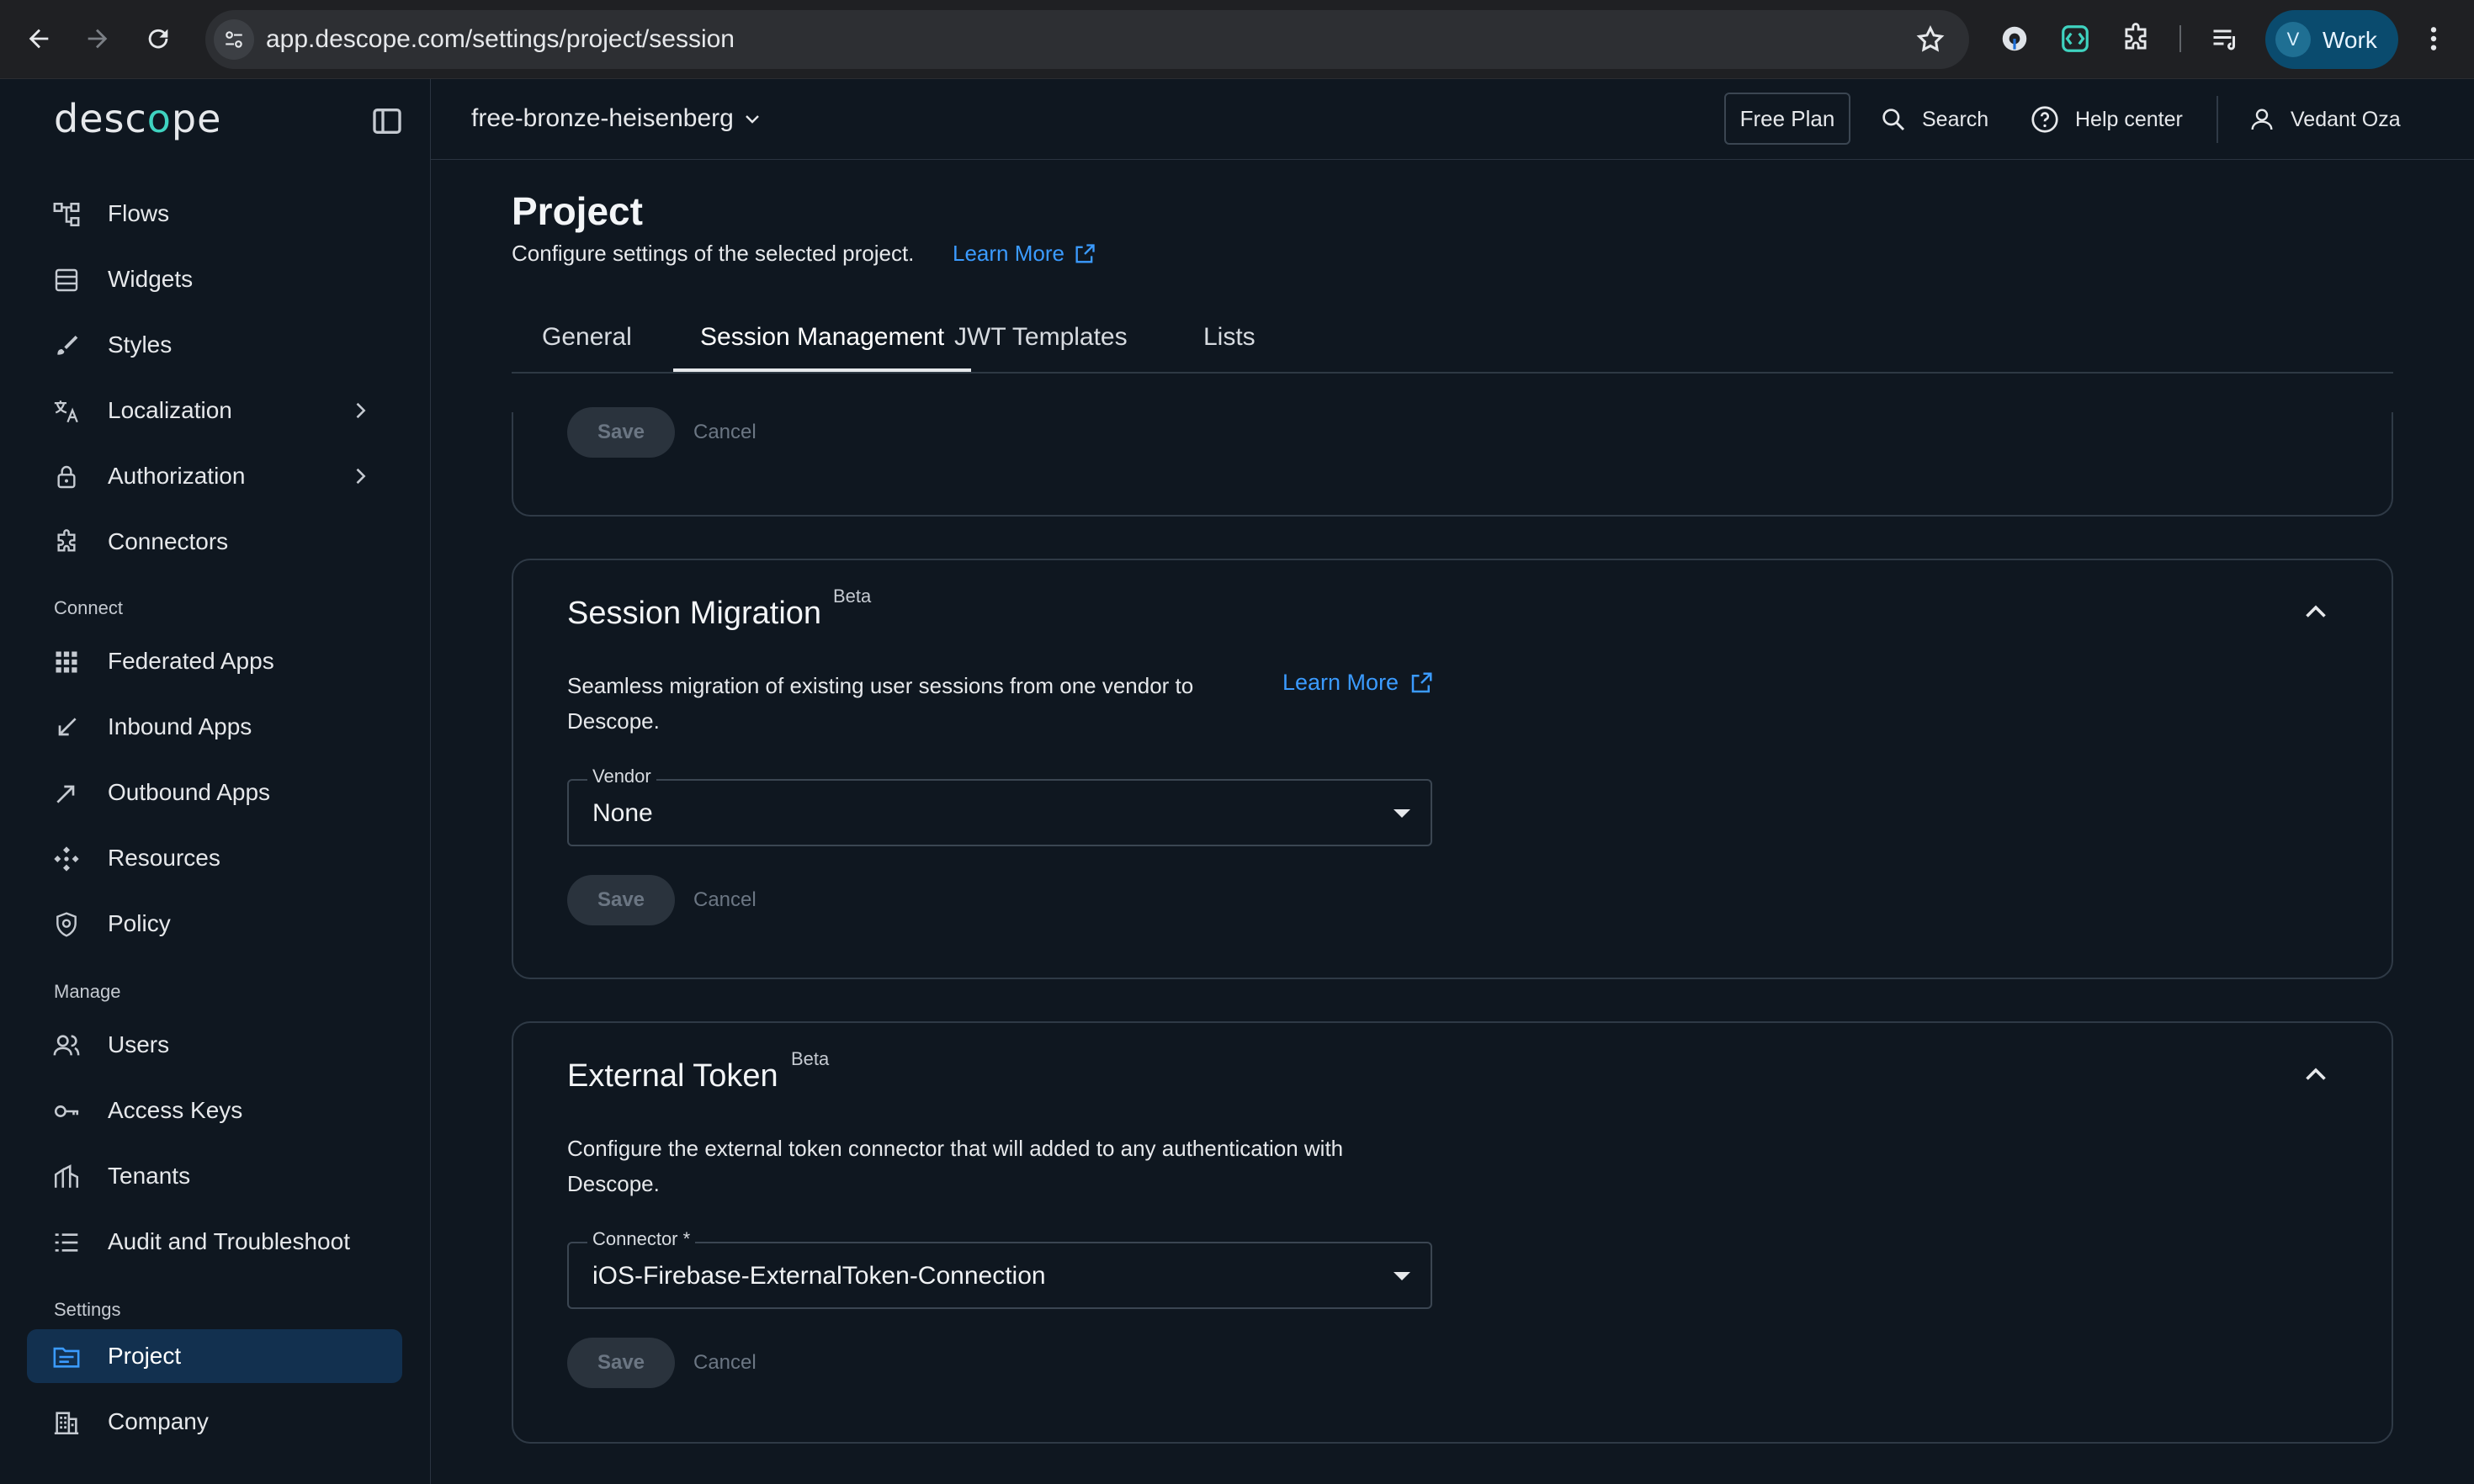 The width and height of the screenshot is (2474, 1484). I want to click on sidebar-item-outbound-apps: Outbound Apps, so click(214, 792).